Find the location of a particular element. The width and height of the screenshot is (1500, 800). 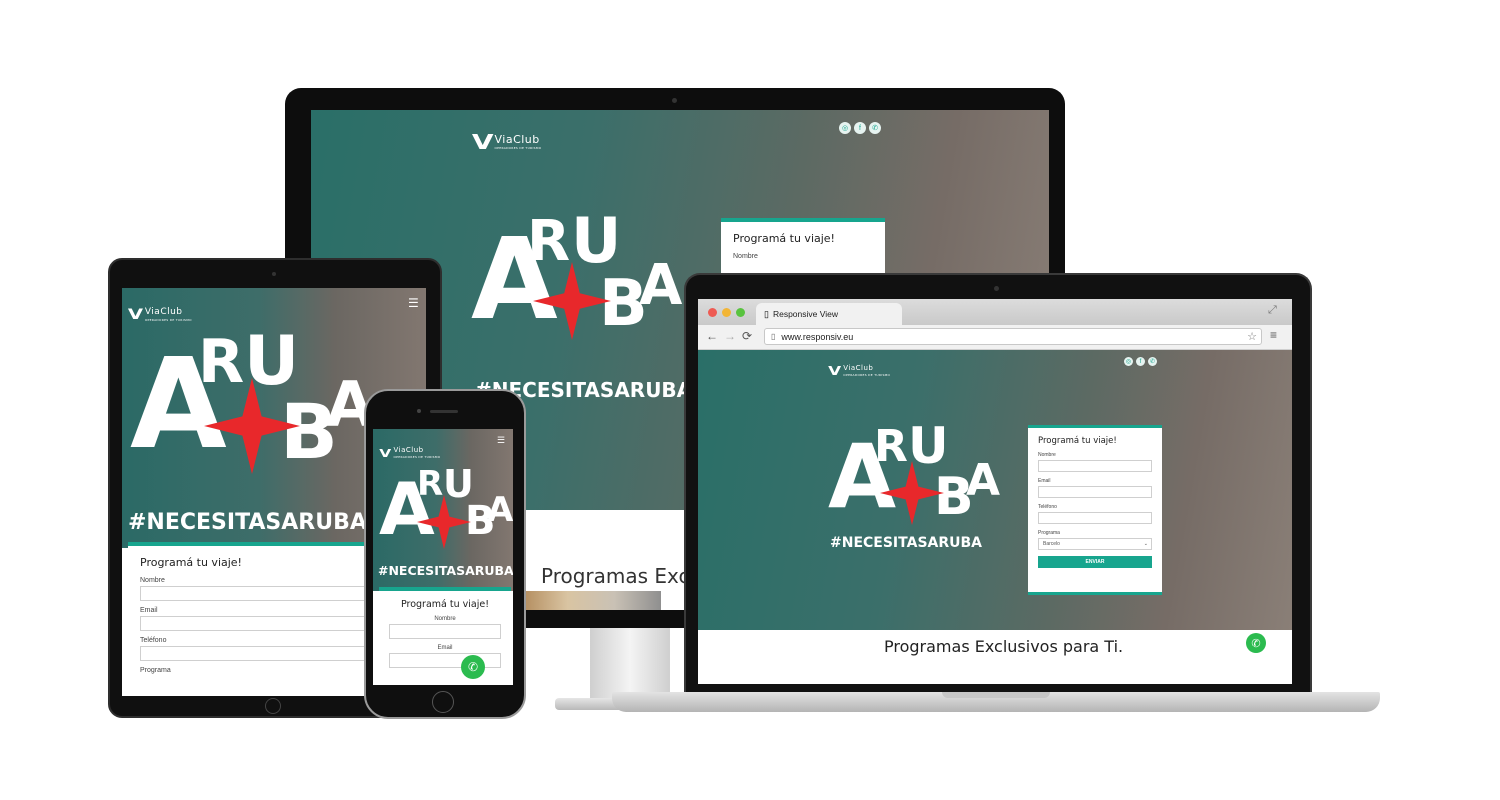

aruba-logo: A R U B A is located at coordinates (577, 285).